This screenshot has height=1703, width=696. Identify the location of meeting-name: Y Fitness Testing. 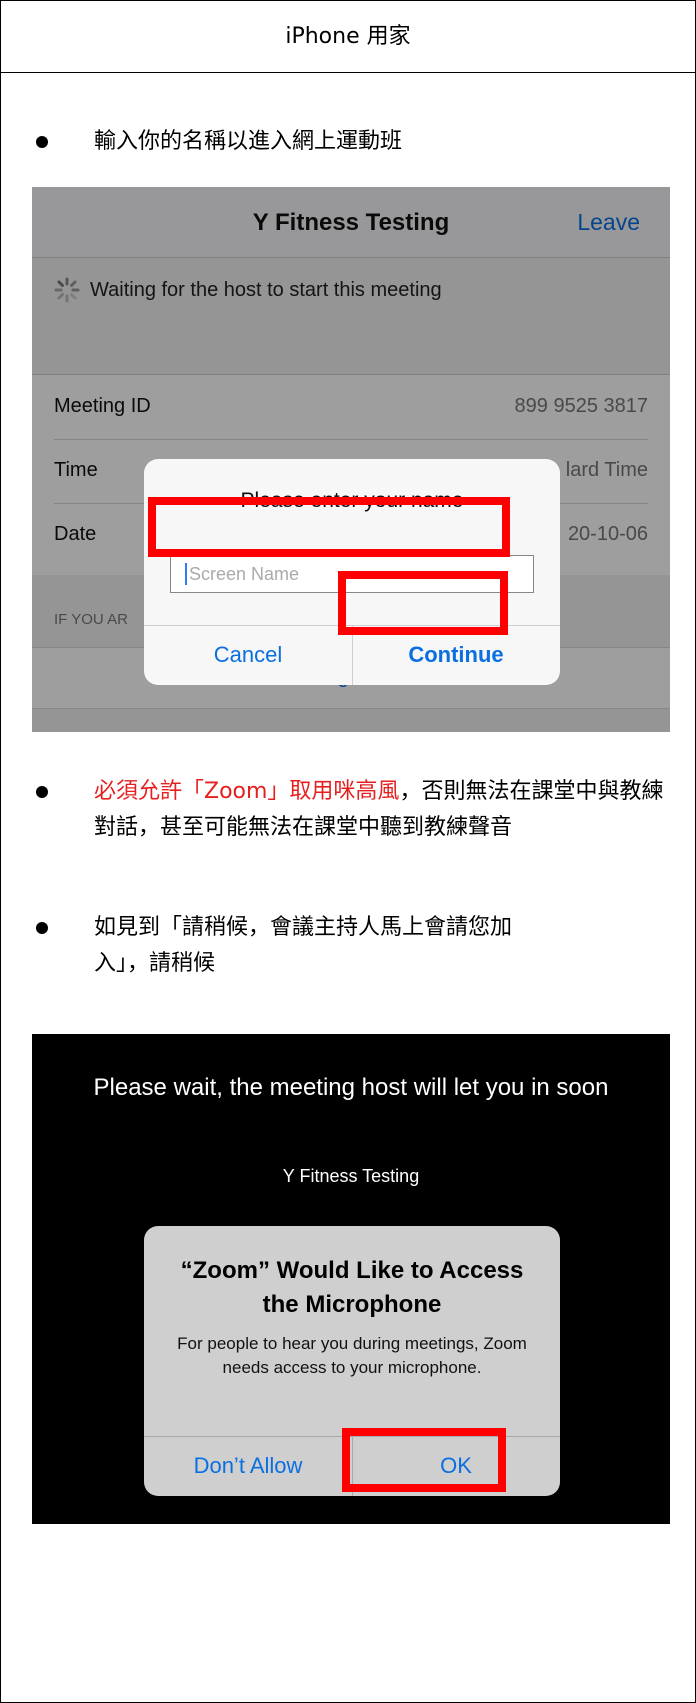
(351, 1176).